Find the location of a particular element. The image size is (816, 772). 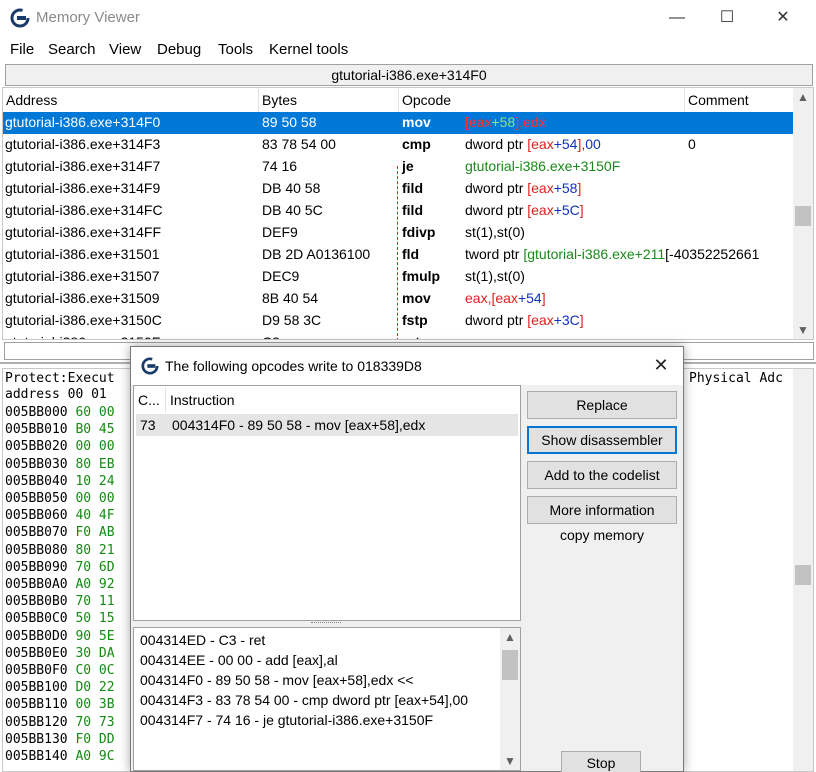

hex-row: 005BB130 F0 DD is located at coordinates (60, 740).